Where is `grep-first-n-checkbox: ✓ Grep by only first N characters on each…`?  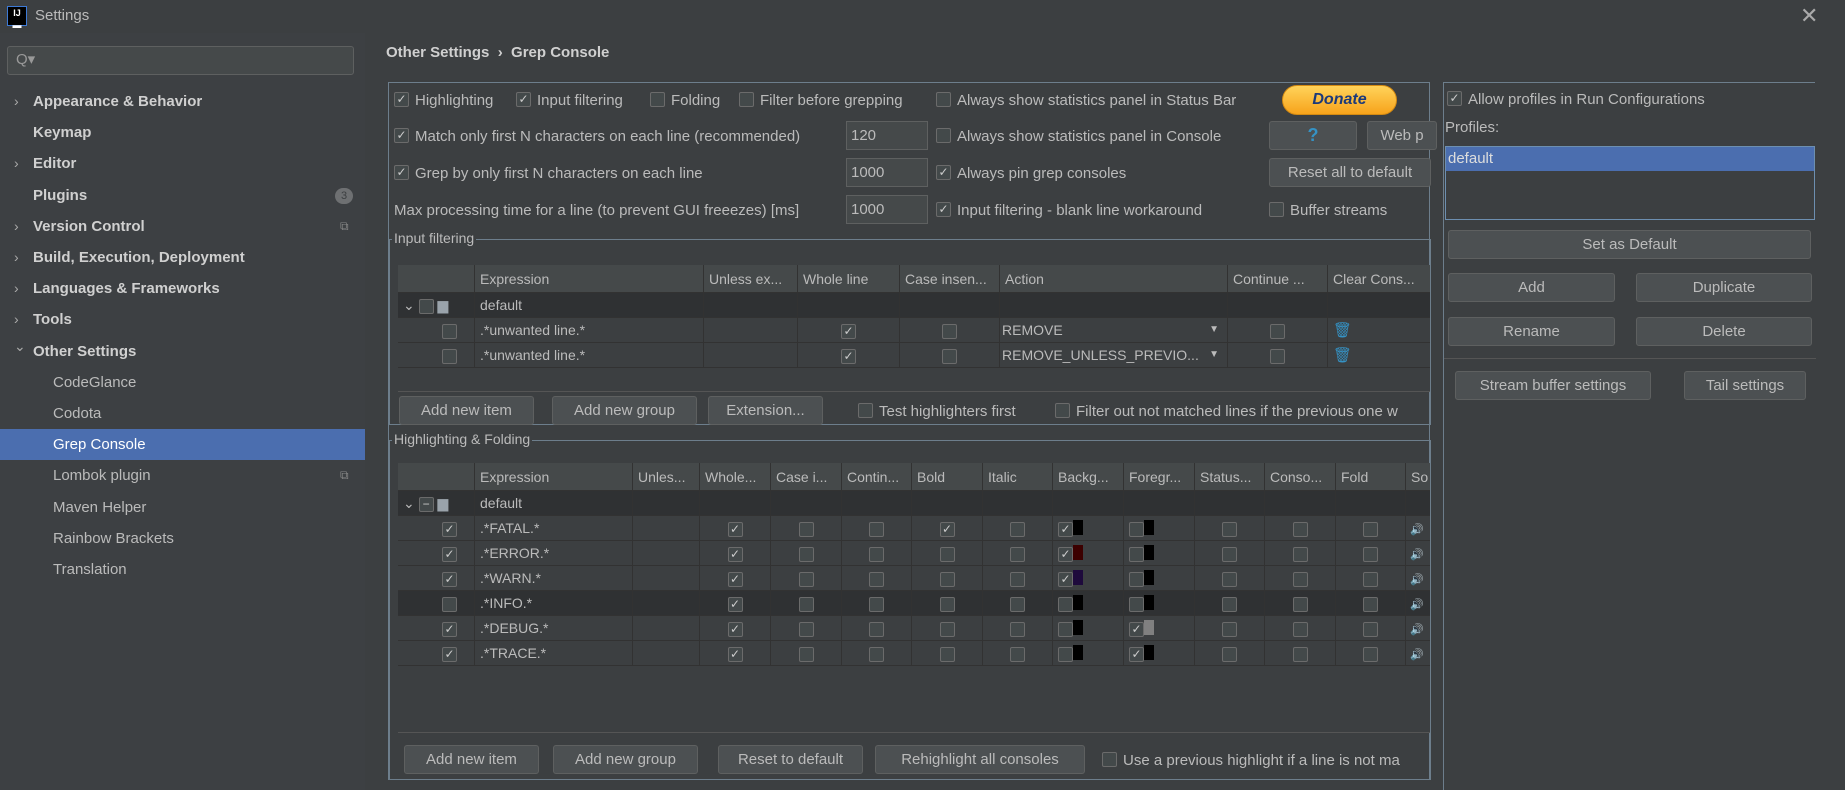 grep-first-n-checkbox: ✓ Grep by only first N characters on each… is located at coordinates (548, 173).